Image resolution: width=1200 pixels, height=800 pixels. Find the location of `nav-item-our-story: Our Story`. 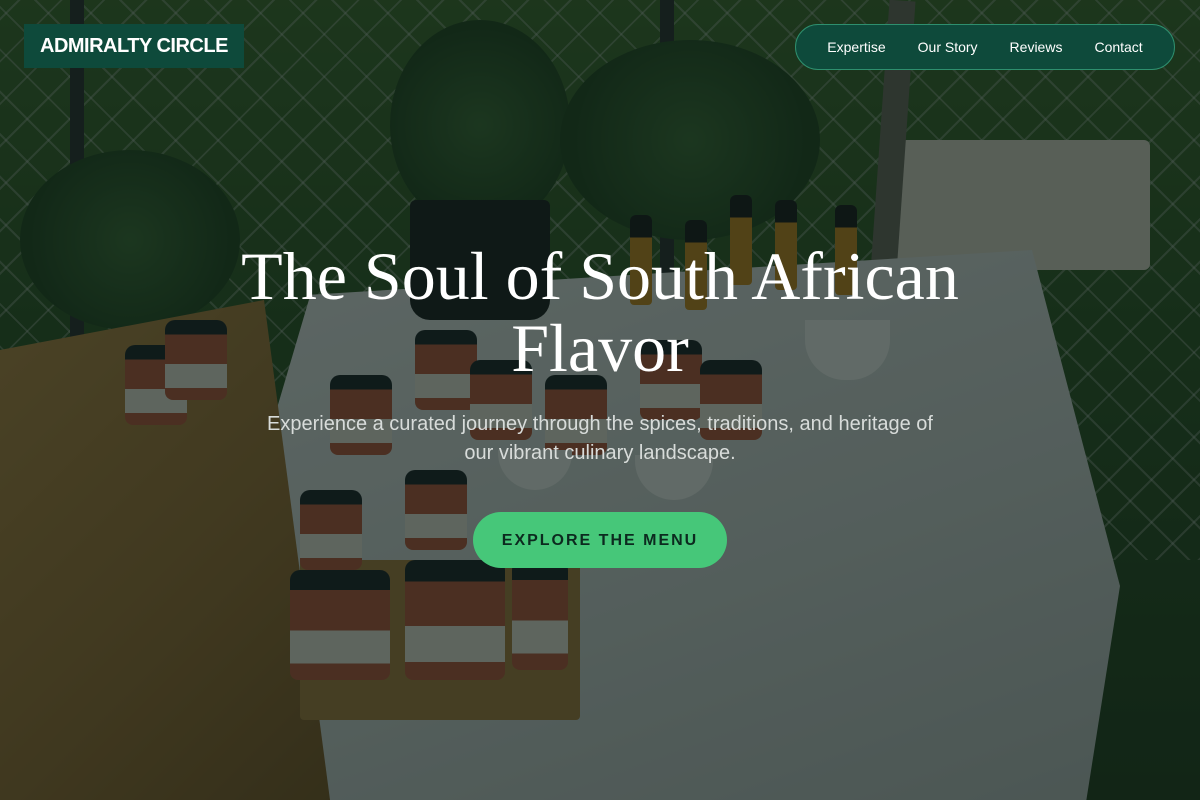

nav-item-our-story: Our Story is located at coordinates (948, 47).